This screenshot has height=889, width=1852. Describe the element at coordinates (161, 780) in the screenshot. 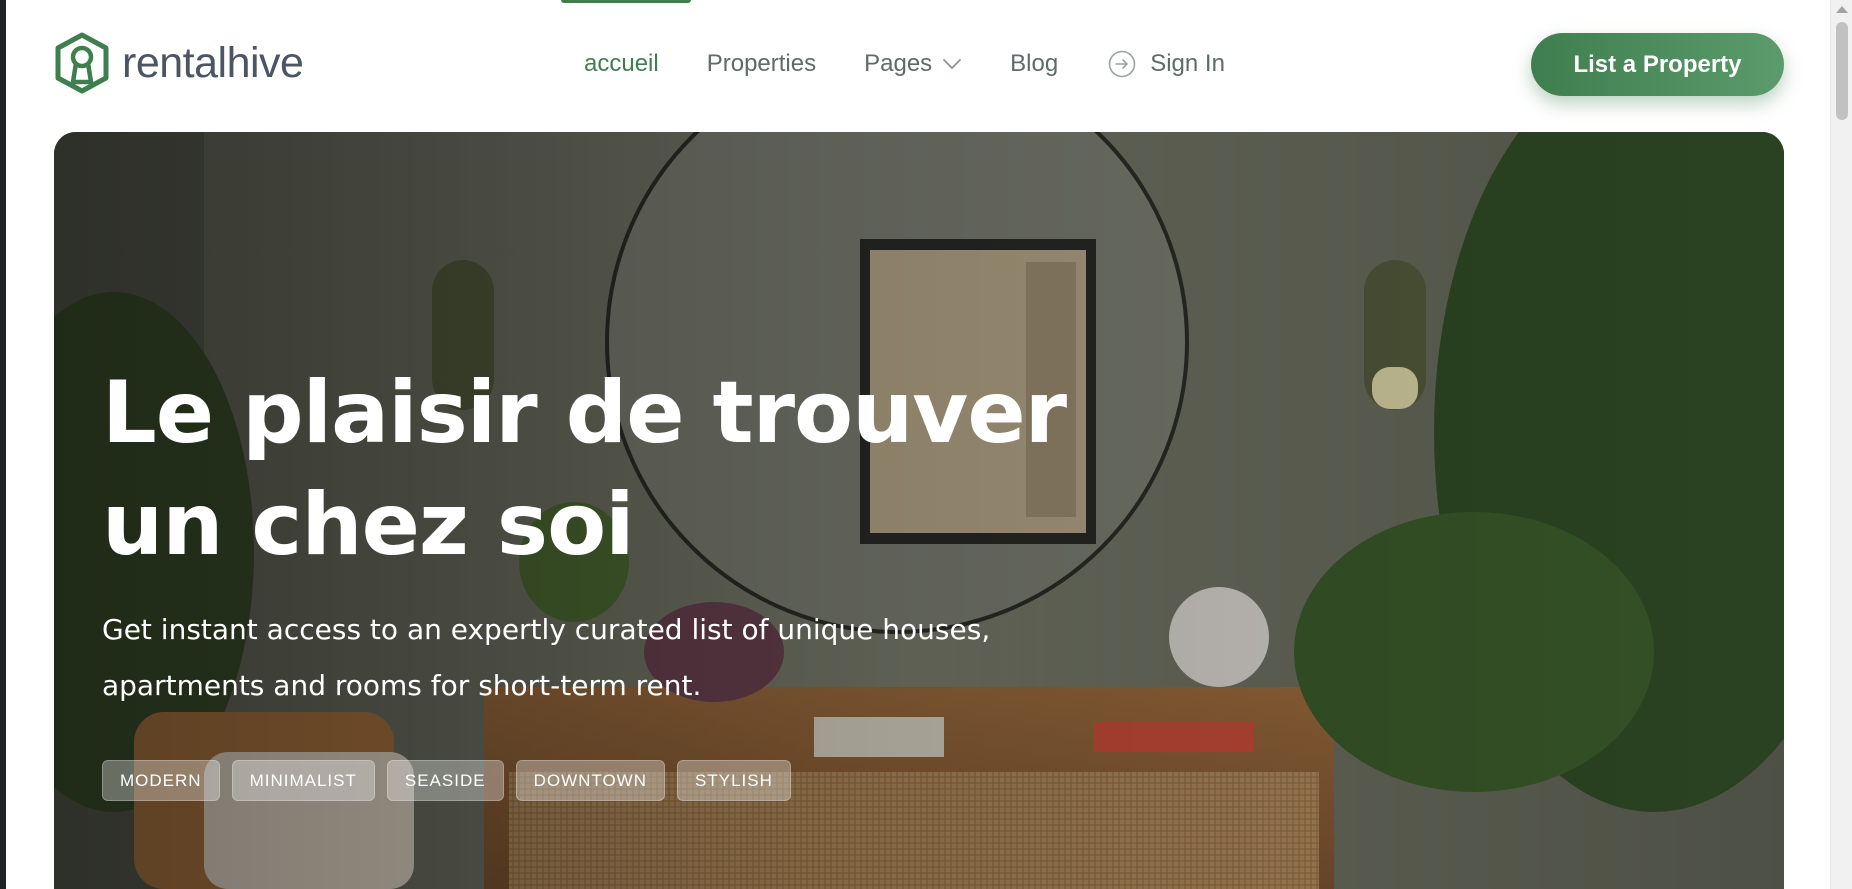

I see `tag-modern: MODERN` at that location.